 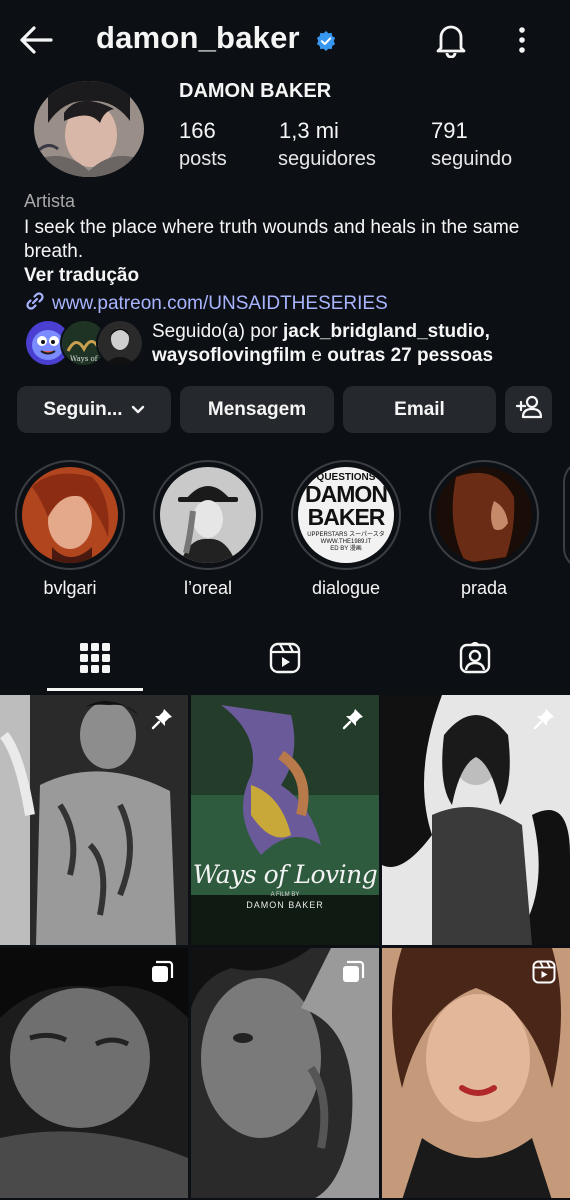 I want to click on add-user-button, so click(x=528, y=409).